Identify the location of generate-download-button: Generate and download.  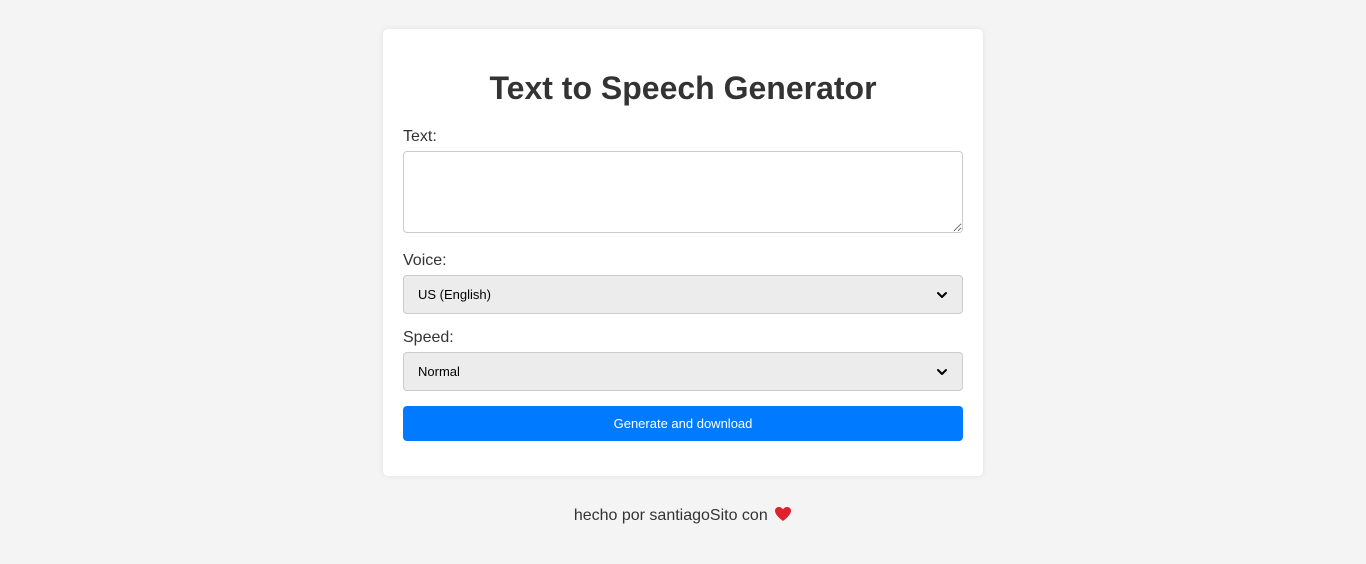
(683, 423).